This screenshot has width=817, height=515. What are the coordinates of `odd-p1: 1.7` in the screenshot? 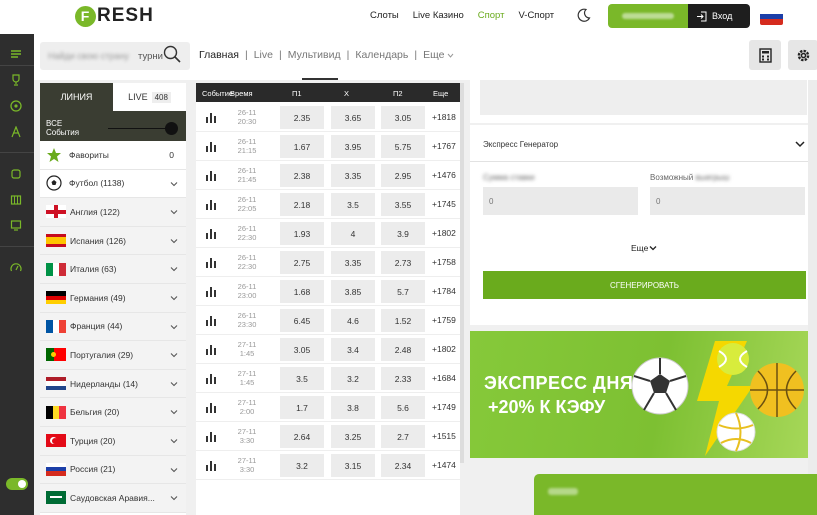 It's located at (302, 407).